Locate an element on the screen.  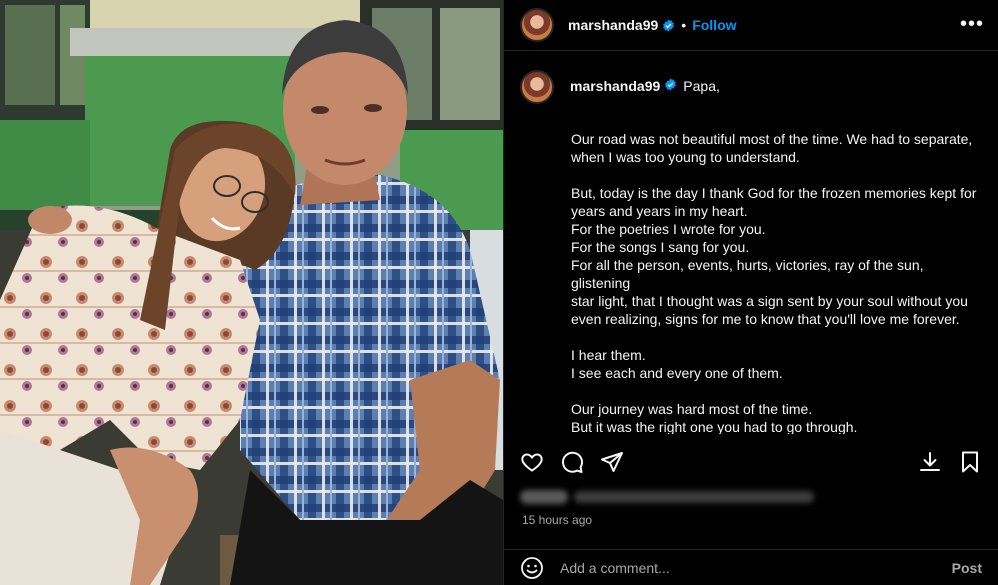
likes-summary-blurred is located at coordinates (670, 497).